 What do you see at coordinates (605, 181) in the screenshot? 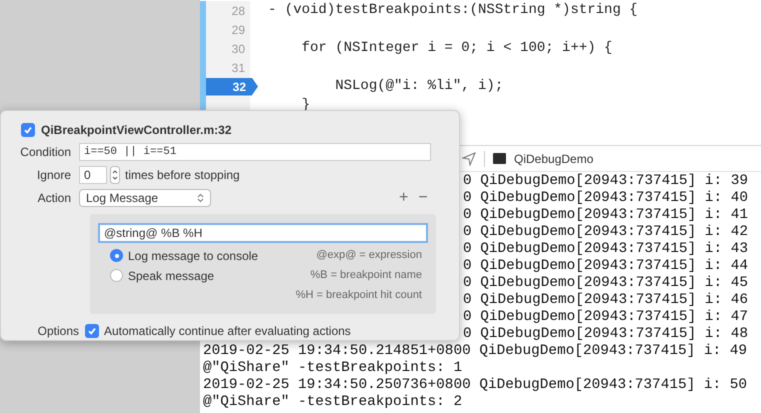
I see `console-line: 0 QiDebugDemo[20943:737415] i: 39` at bounding box center [605, 181].